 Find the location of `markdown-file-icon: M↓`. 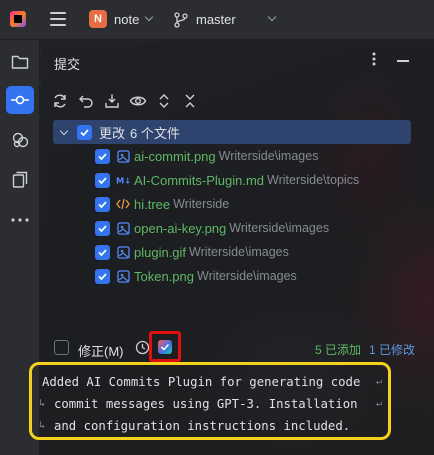

markdown-file-icon: M↓ is located at coordinates (123, 180).